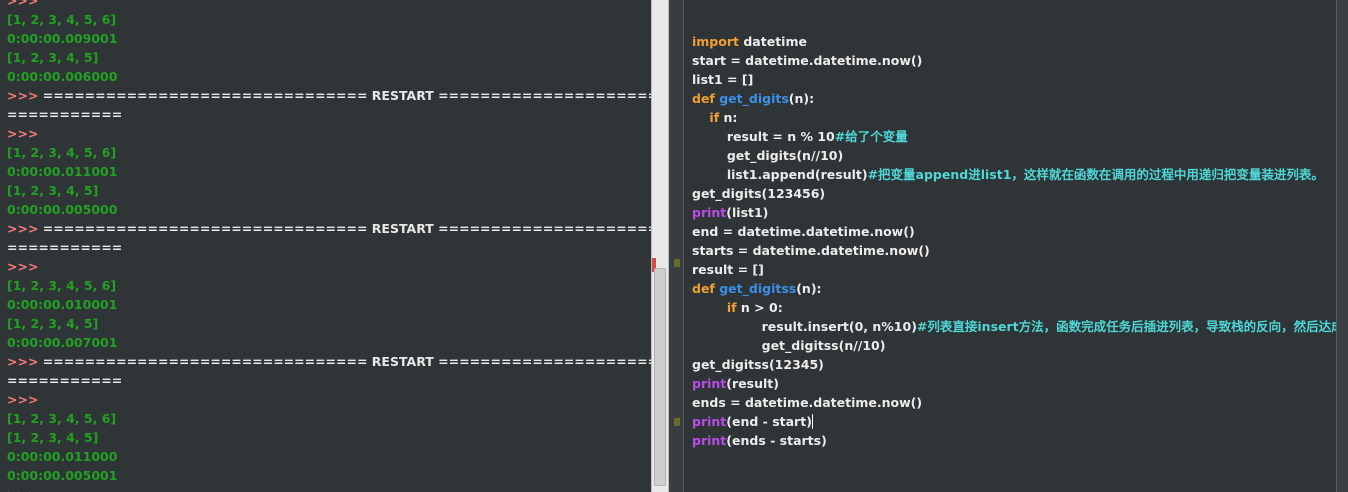  What do you see at coordinates (759, 307) in the screenshot?
I see `code-token: n > 0:` at bounding box center [759, 307].